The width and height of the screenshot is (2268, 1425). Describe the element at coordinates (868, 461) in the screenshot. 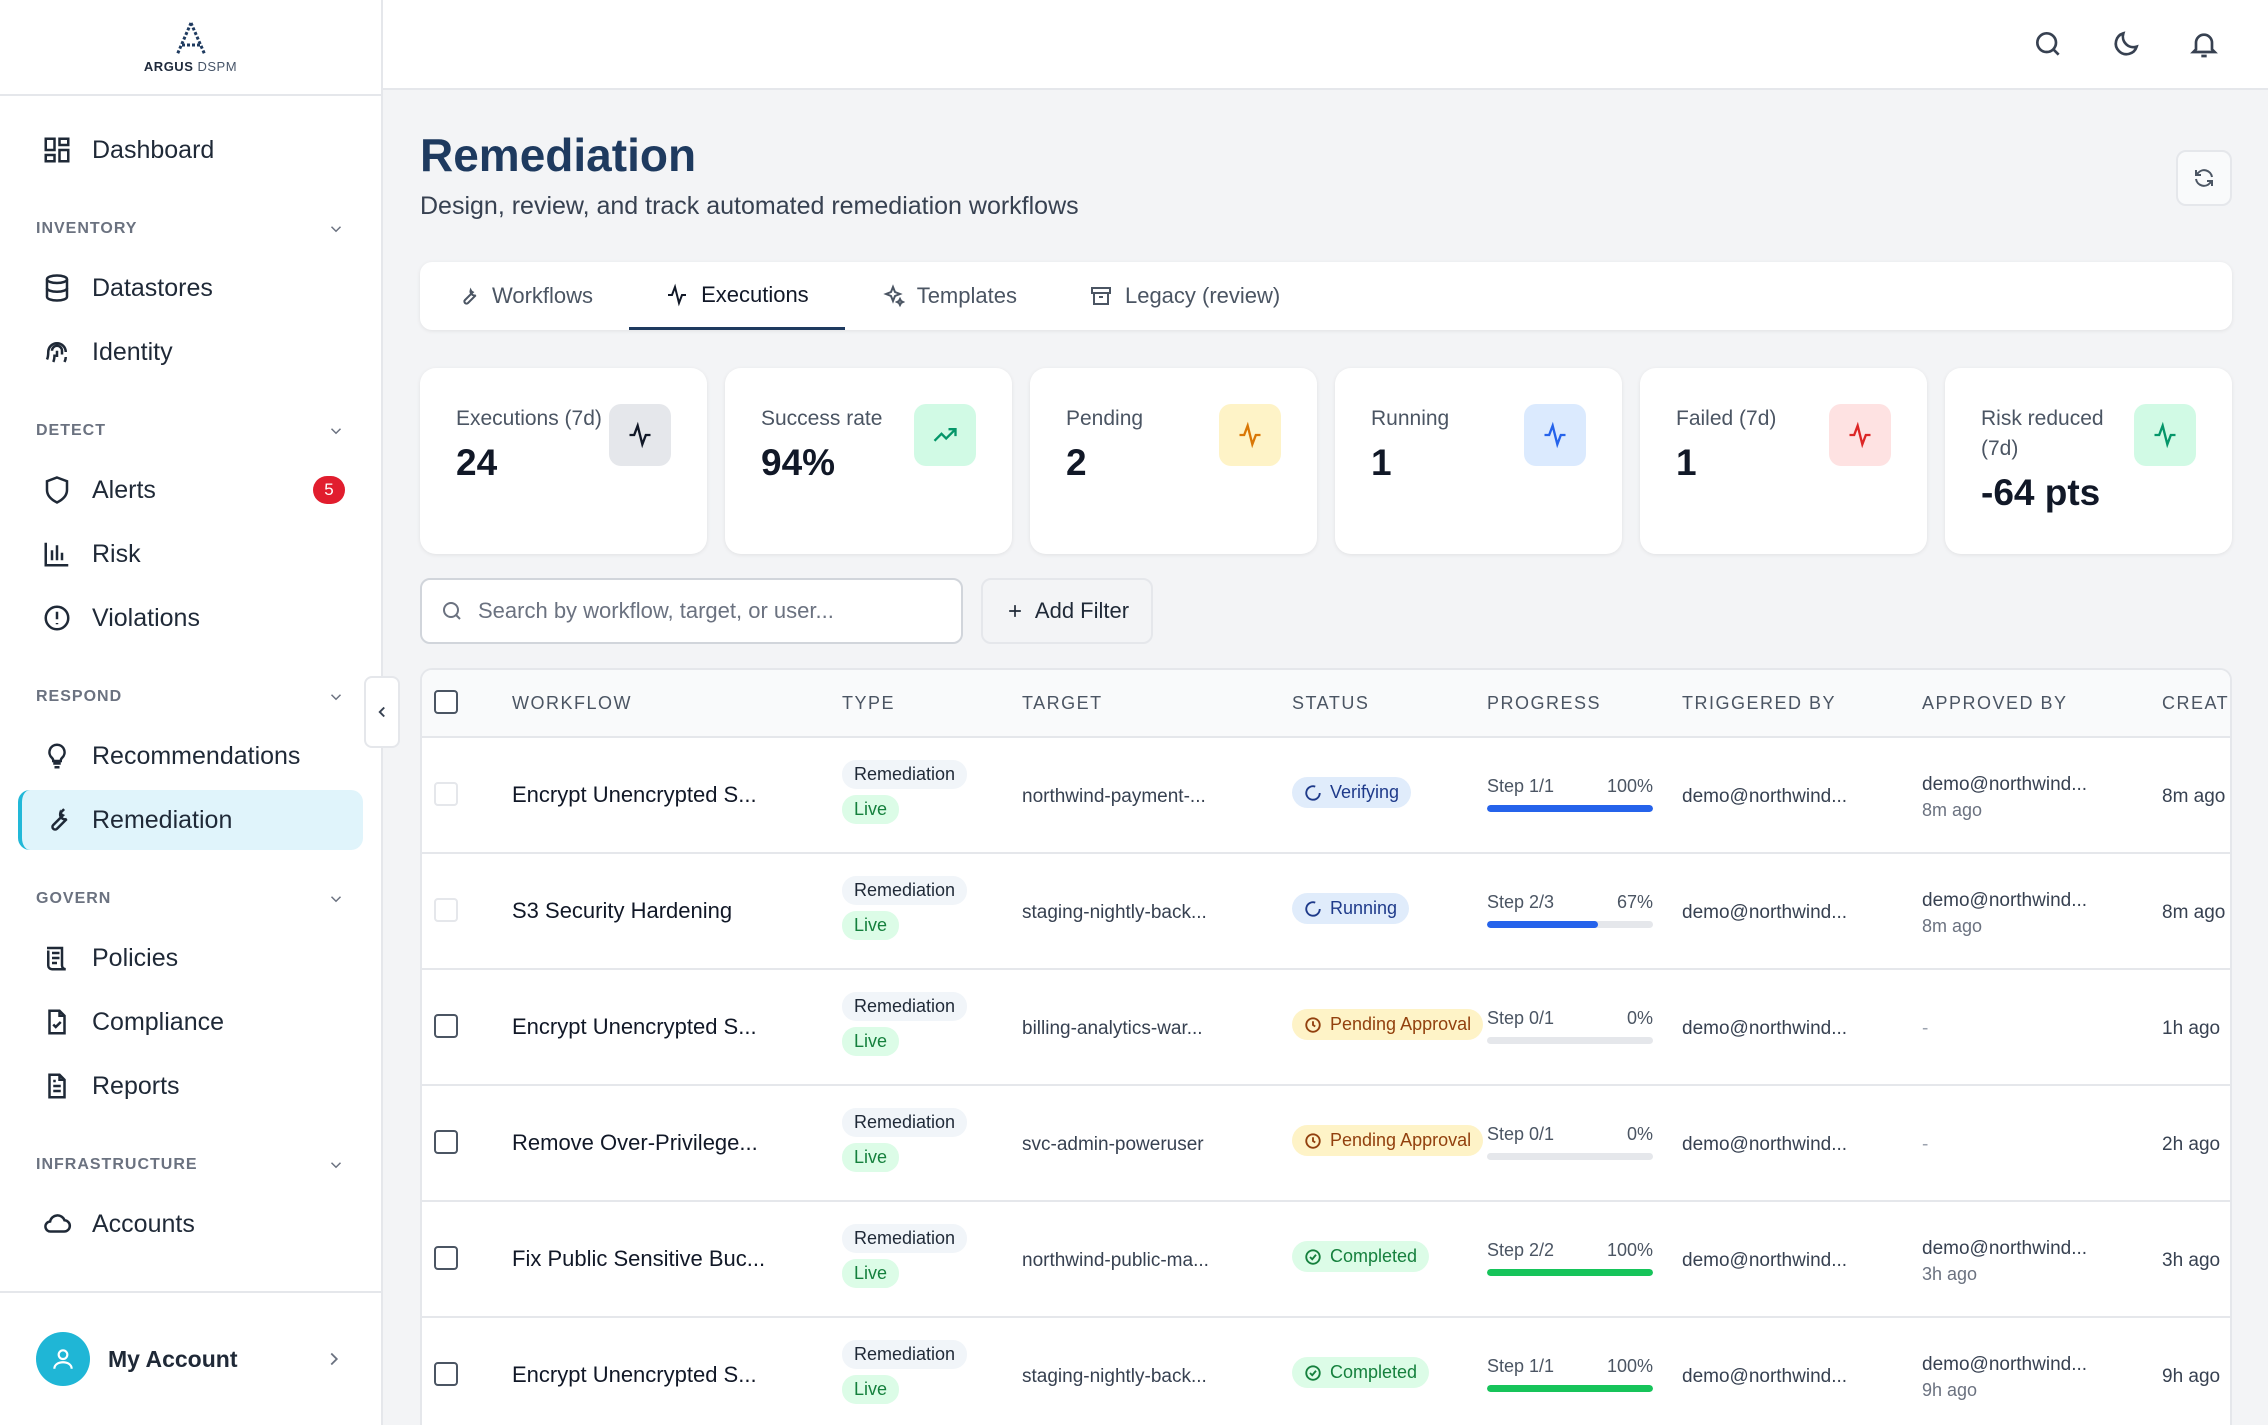

I see `stat-card-success-rate: Success rate 94%` at that location.